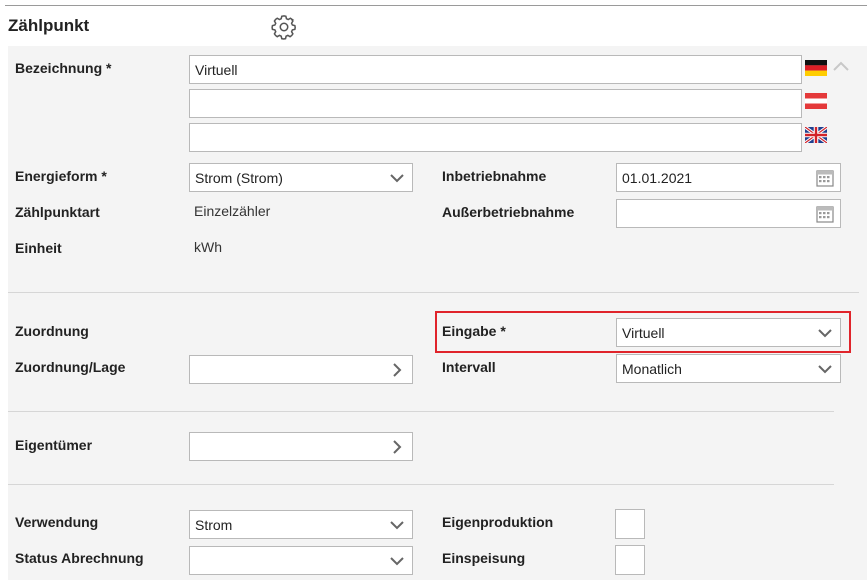  I want to click on bezeichnung-de-input: Virtuell, so click(495, 69).